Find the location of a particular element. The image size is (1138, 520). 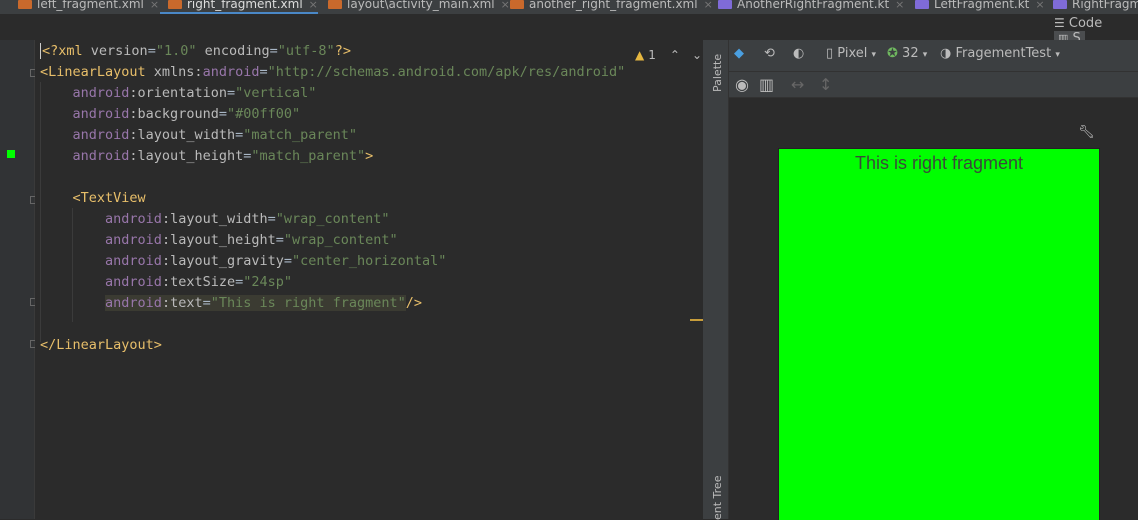

orientation-icon: ⟲ is located at coordinates (769, 53).